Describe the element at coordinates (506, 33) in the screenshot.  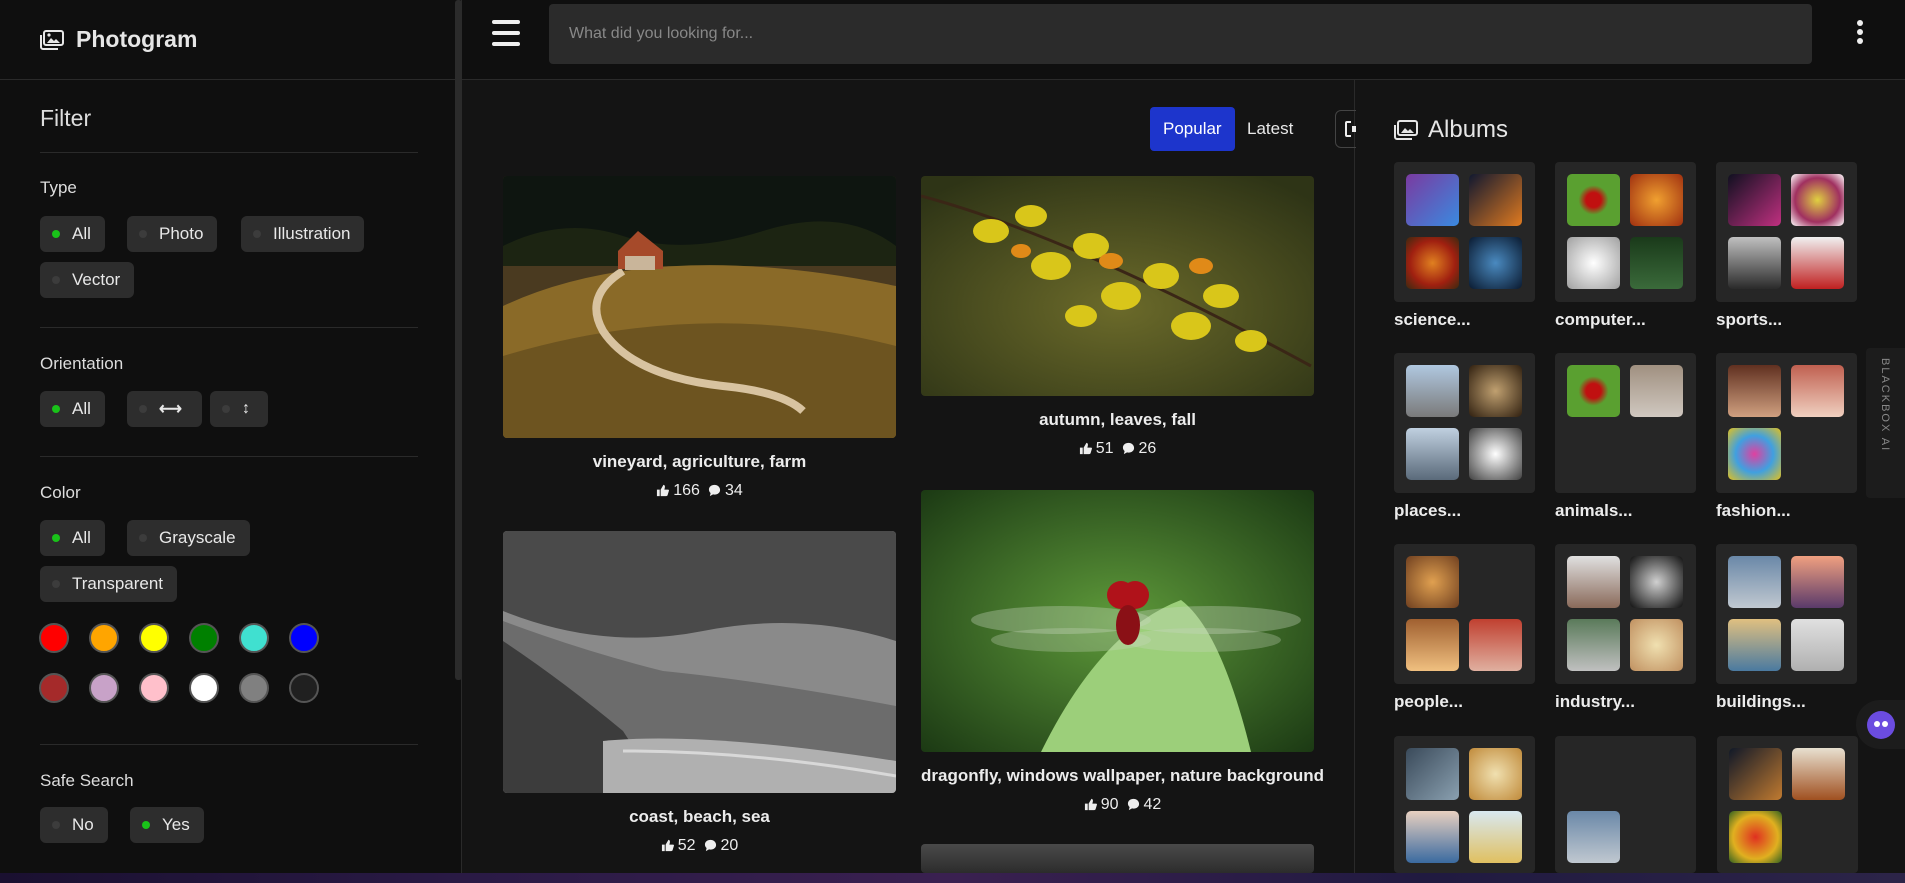
I see `menu-icon` at that location.